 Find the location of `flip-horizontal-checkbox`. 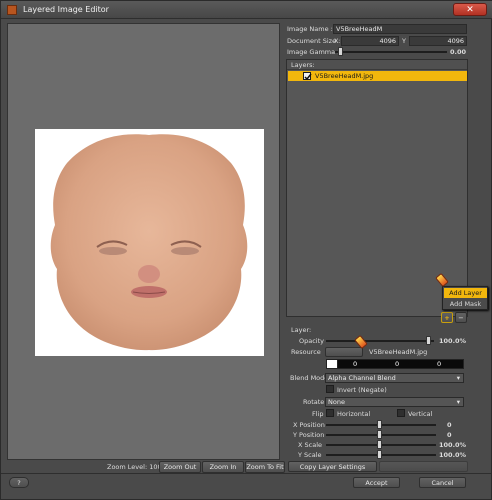

flip-horizontal-checkbox is located at coordinates (330, 413).